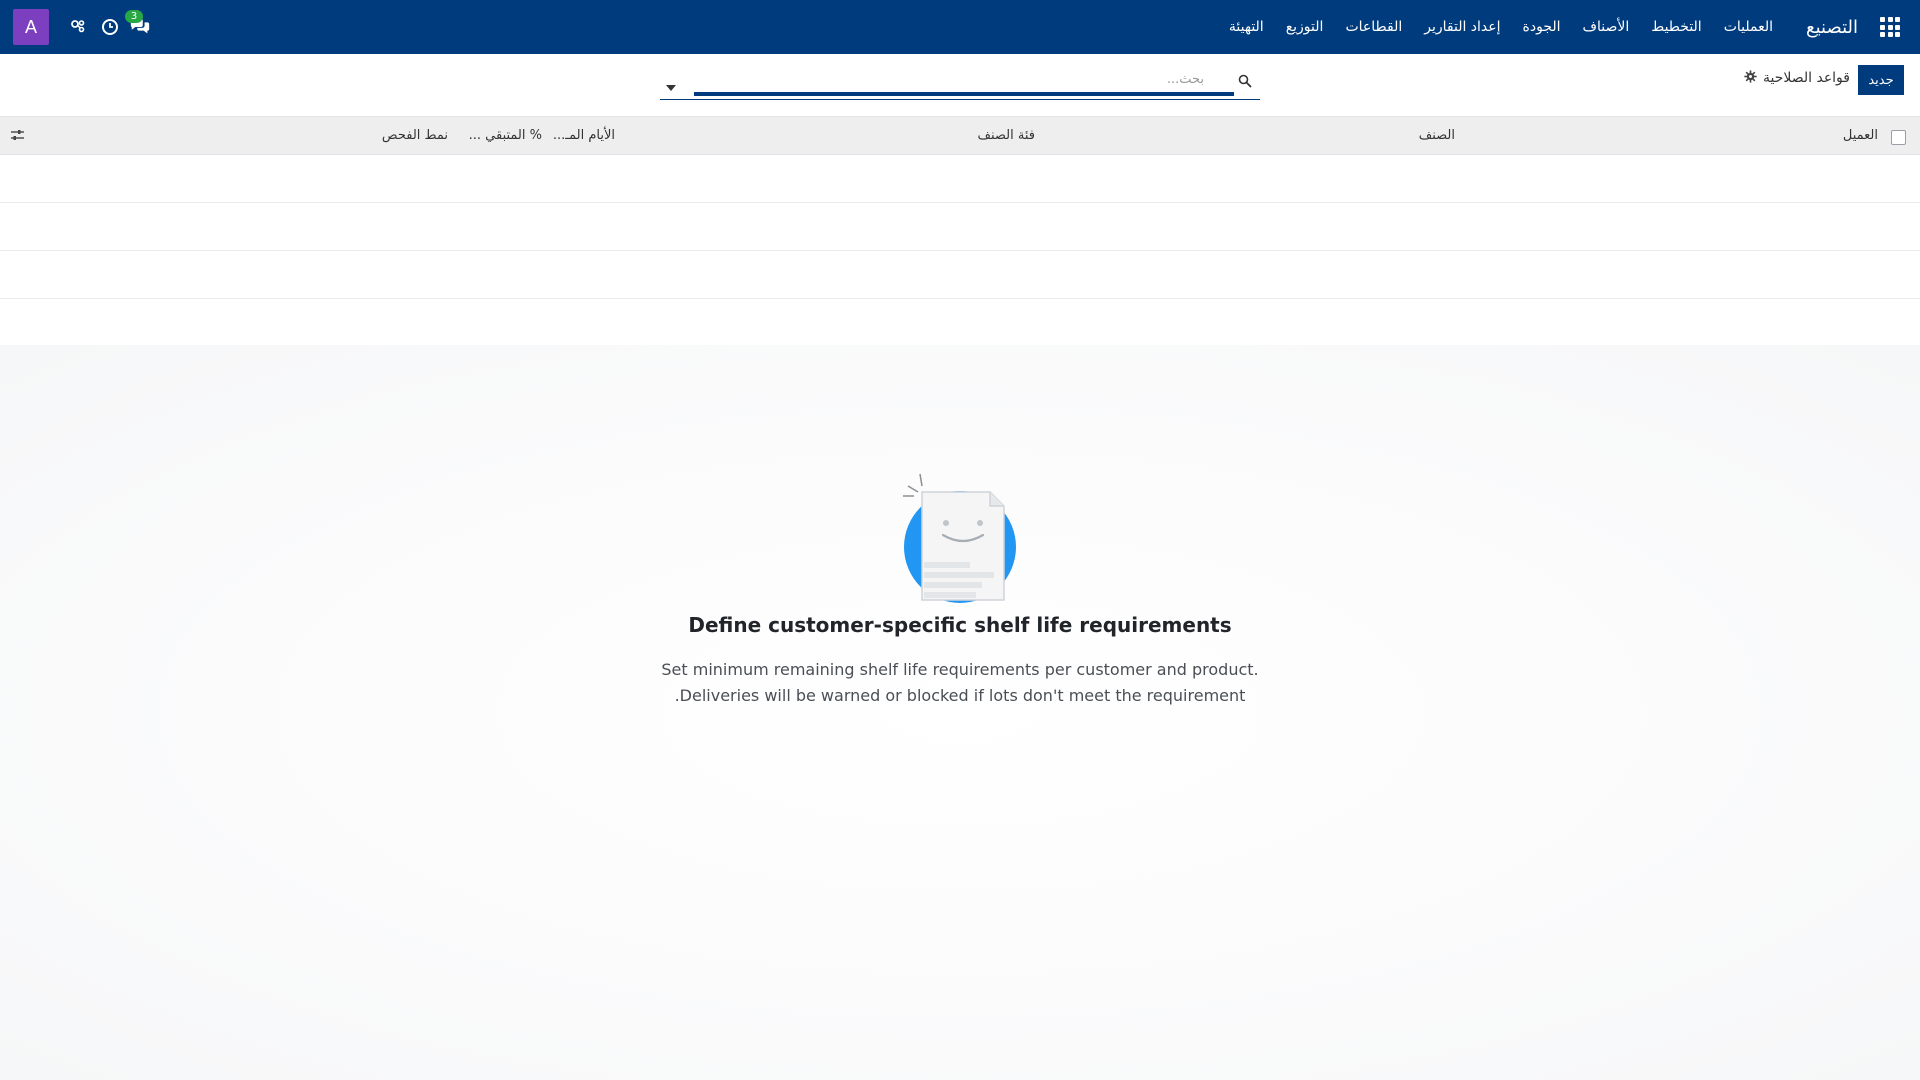 The image size is (1920, 1080). I want to click on menu-configuration: التهيئة, so click(1246, 27).